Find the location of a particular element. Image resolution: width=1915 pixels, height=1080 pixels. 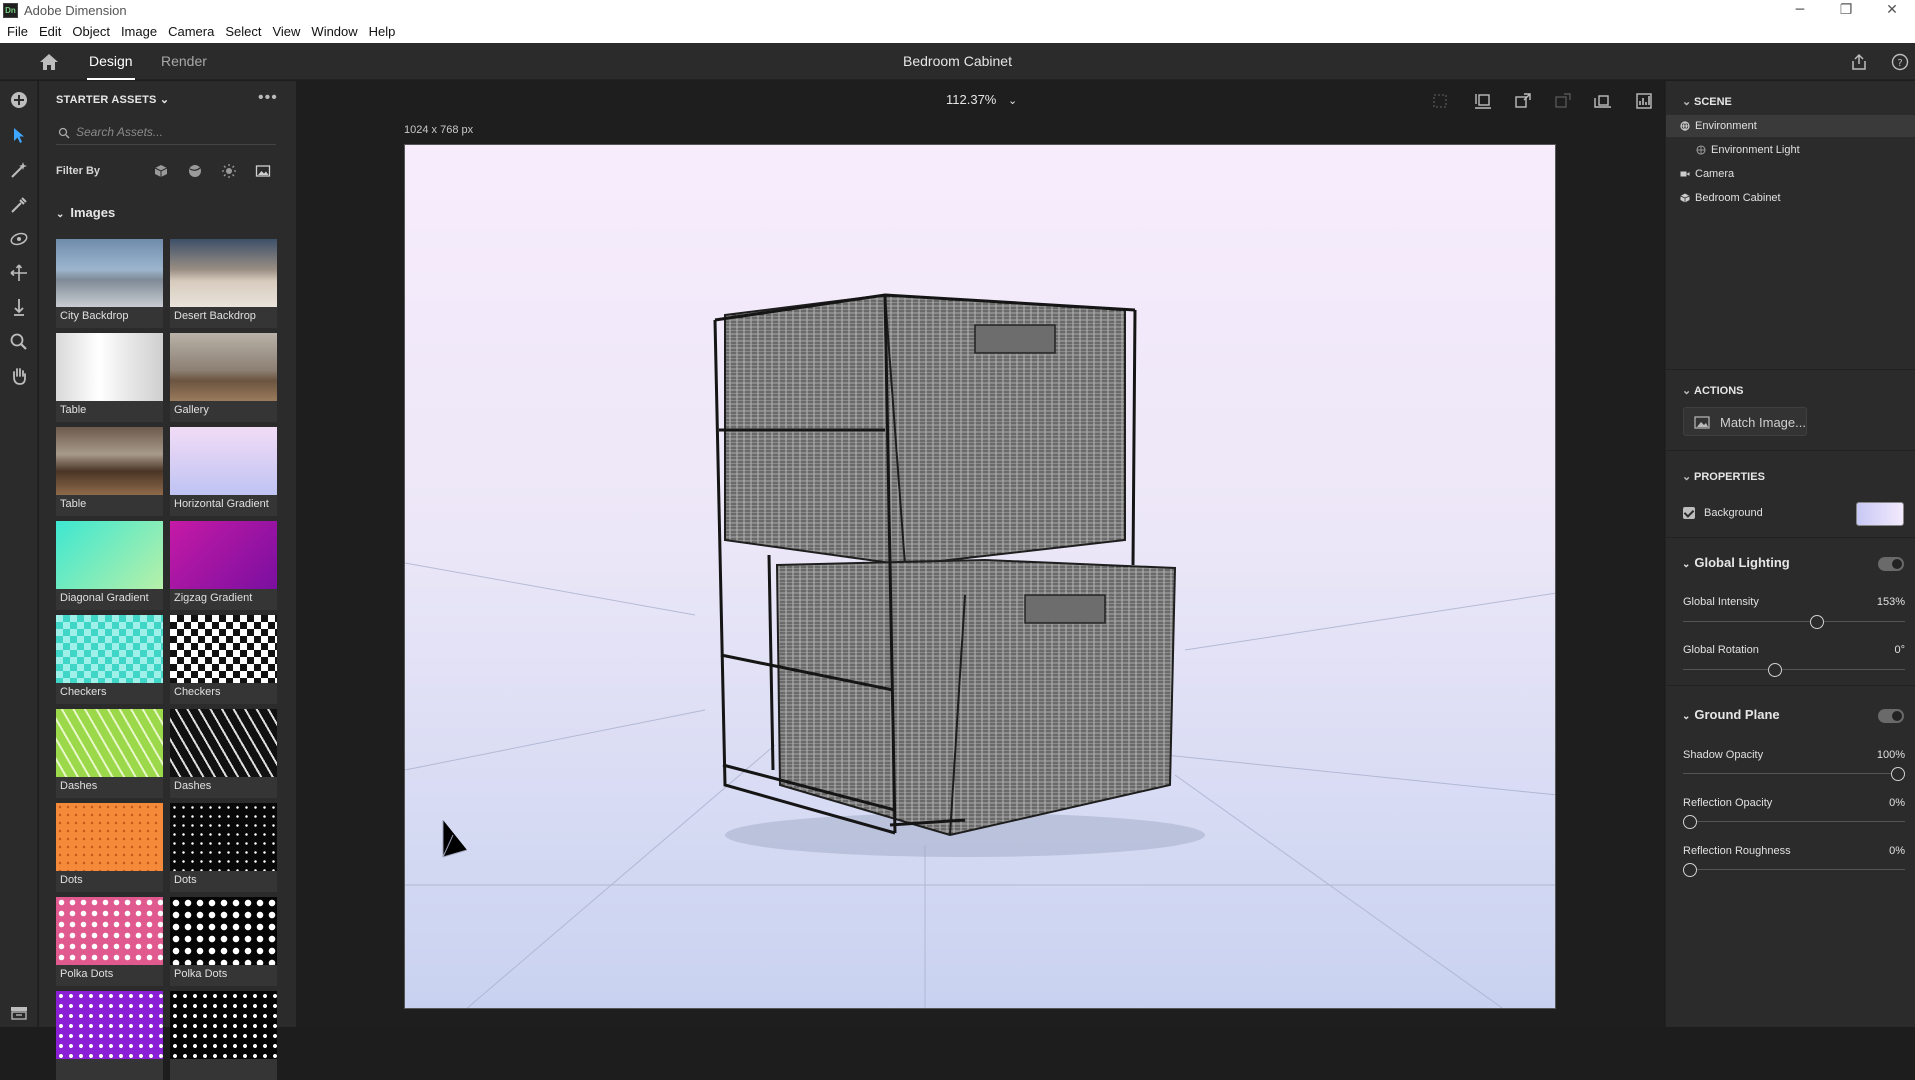

restore-button: ❐ is located at coordinates (1846, 11).